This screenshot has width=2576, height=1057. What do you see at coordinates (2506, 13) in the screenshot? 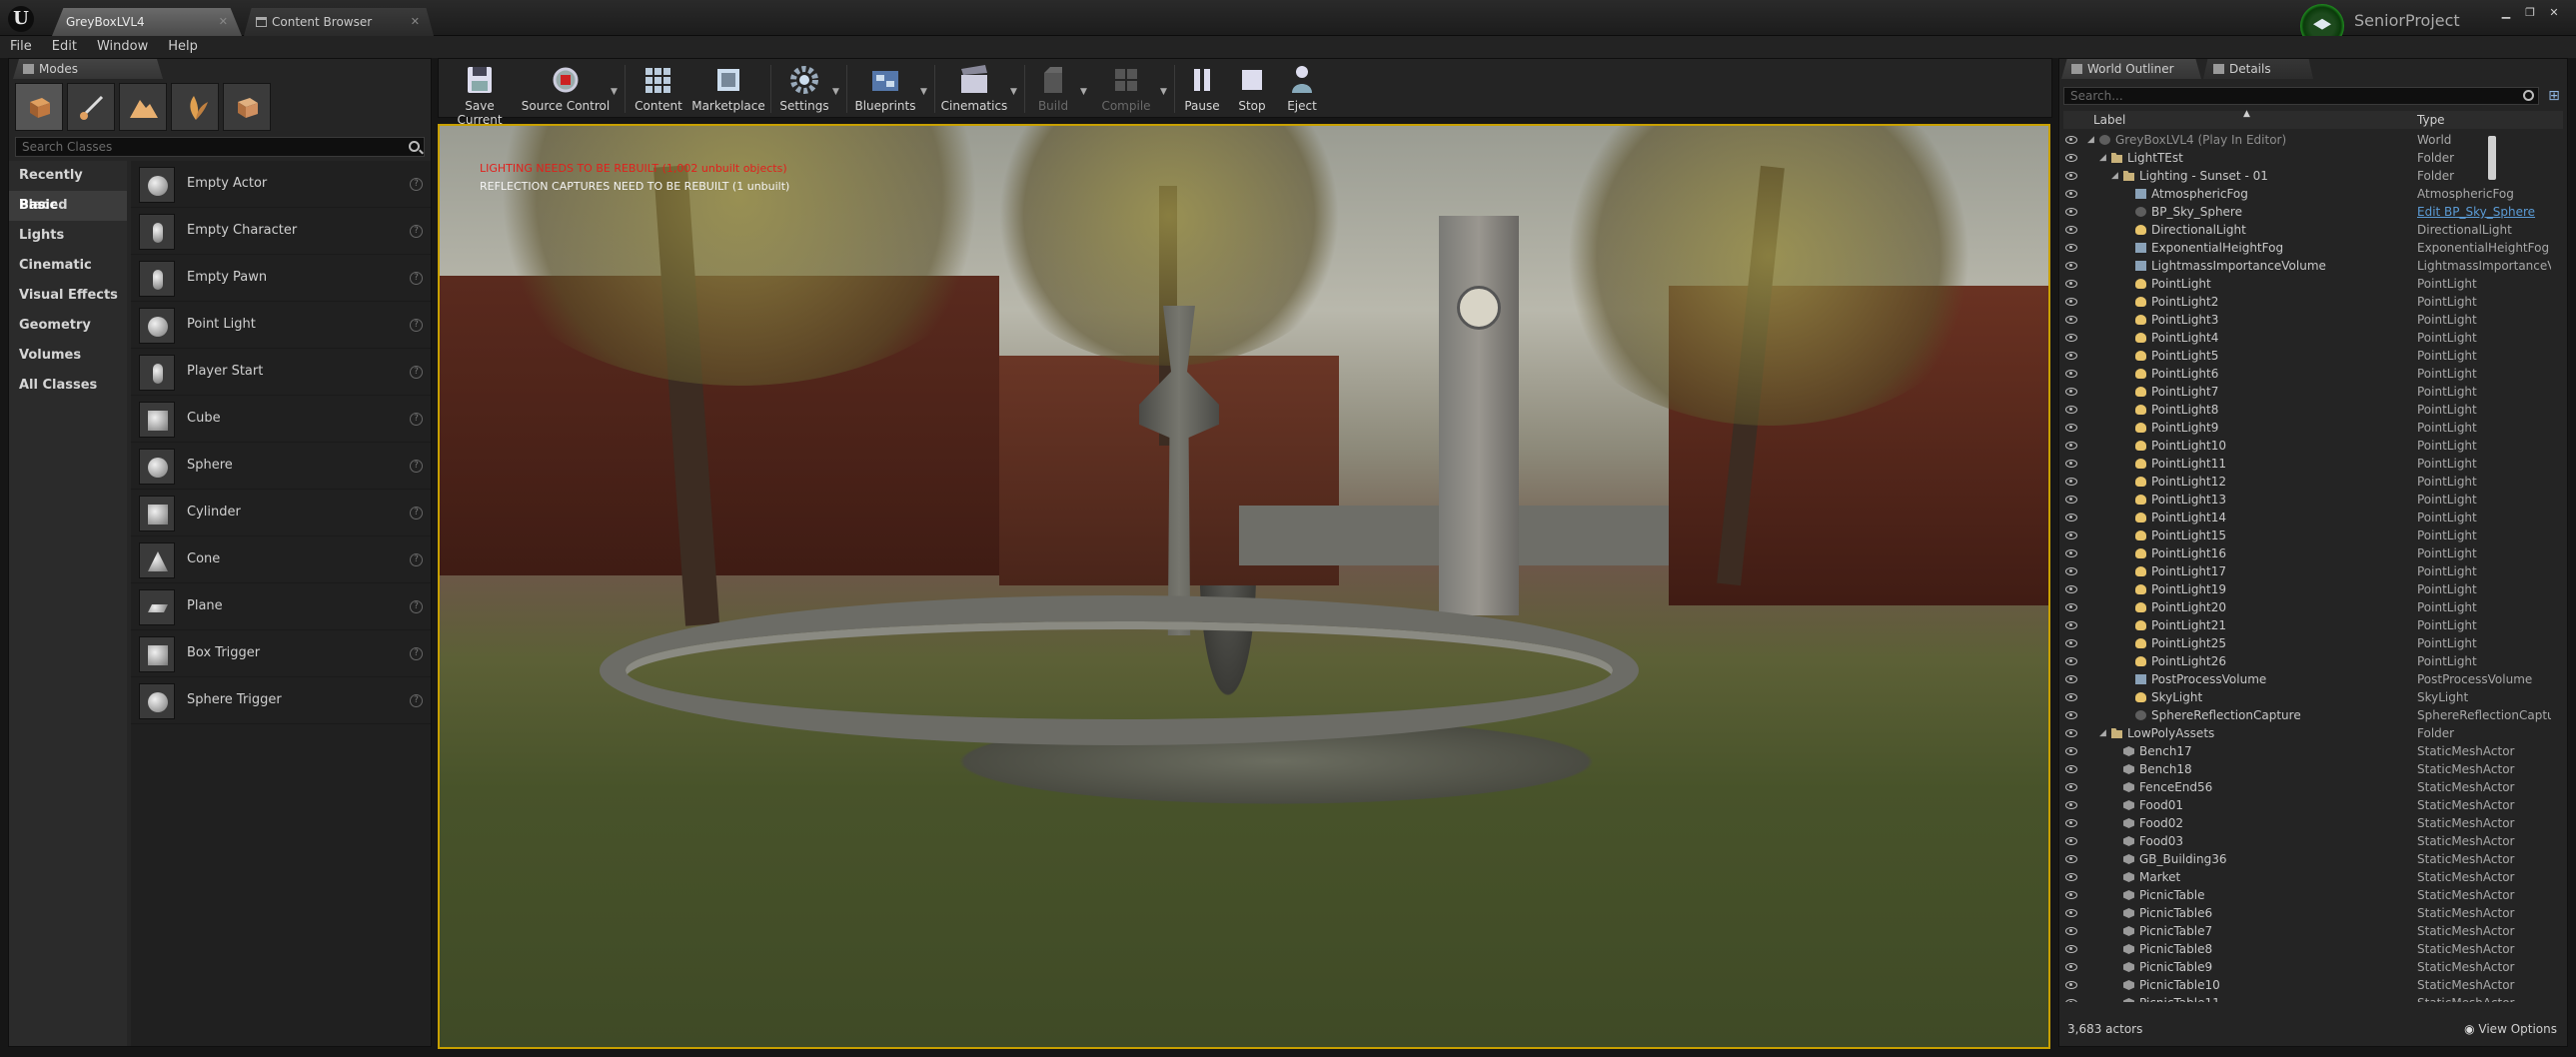
I see `minimize-icon: ▁` at bounding box center [2506, 13].